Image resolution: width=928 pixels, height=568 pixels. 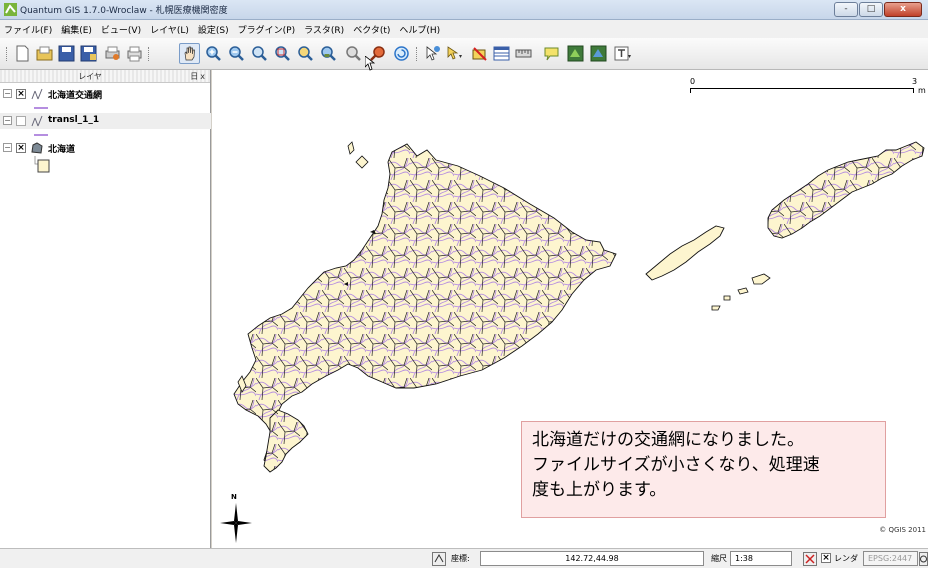 What do you see at coordinates (846, 558) in the screenshot?
I see `render-label: レンダ` at bounding box center [846, 558].